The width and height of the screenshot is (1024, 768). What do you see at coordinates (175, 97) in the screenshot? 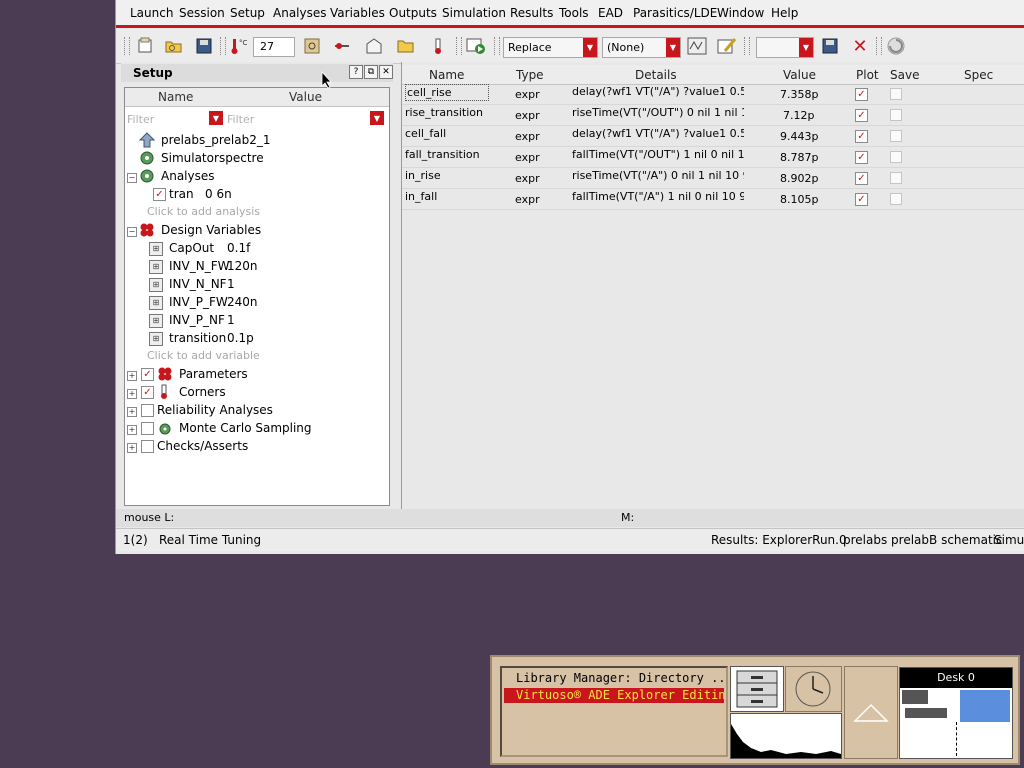
I see `tree-column-name: Name` at bounding box center [175, 97].